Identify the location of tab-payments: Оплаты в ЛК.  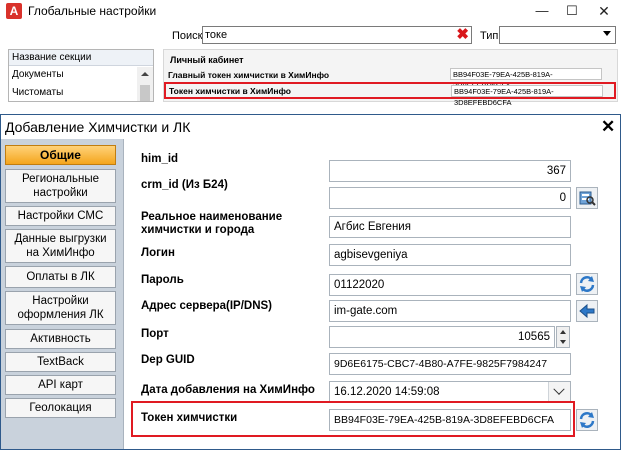
(60, 277).